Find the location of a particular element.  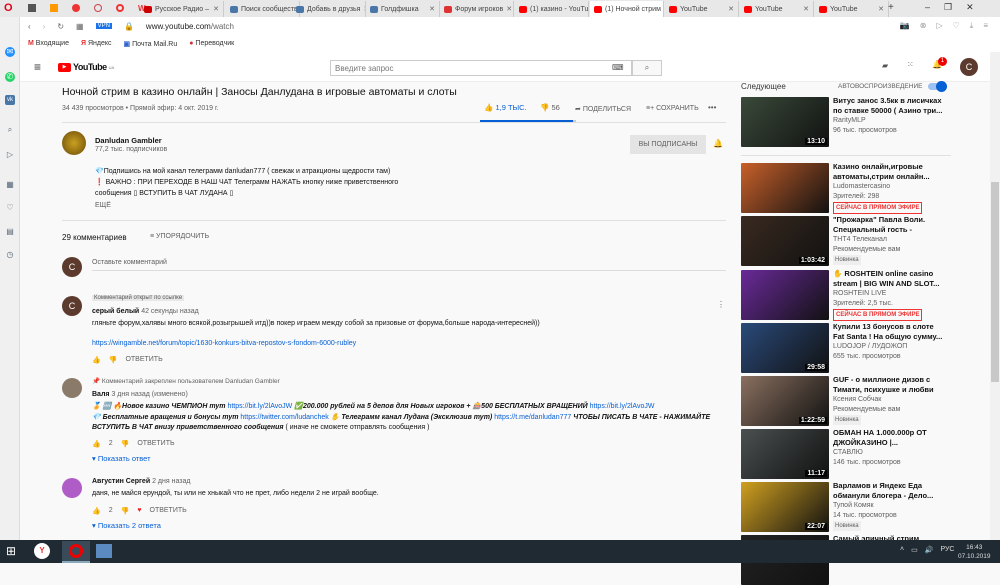

news-icon: ▤ is located at coordinates (10, 232).